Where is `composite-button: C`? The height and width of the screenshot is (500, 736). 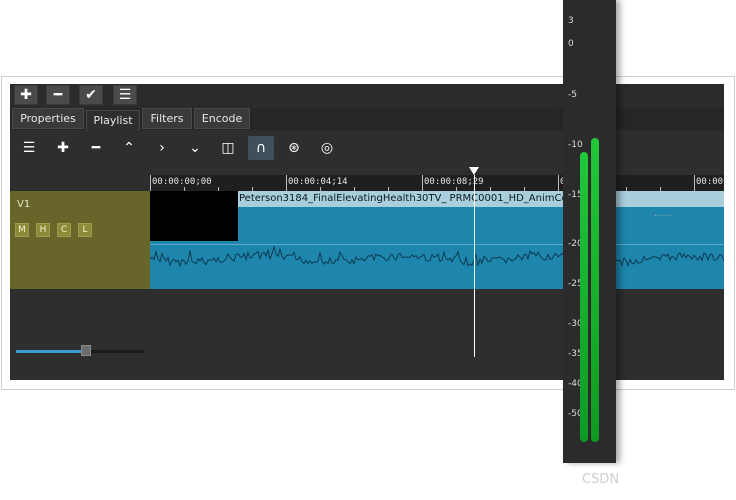 composite-button: C is located at coordinates (64, 230).